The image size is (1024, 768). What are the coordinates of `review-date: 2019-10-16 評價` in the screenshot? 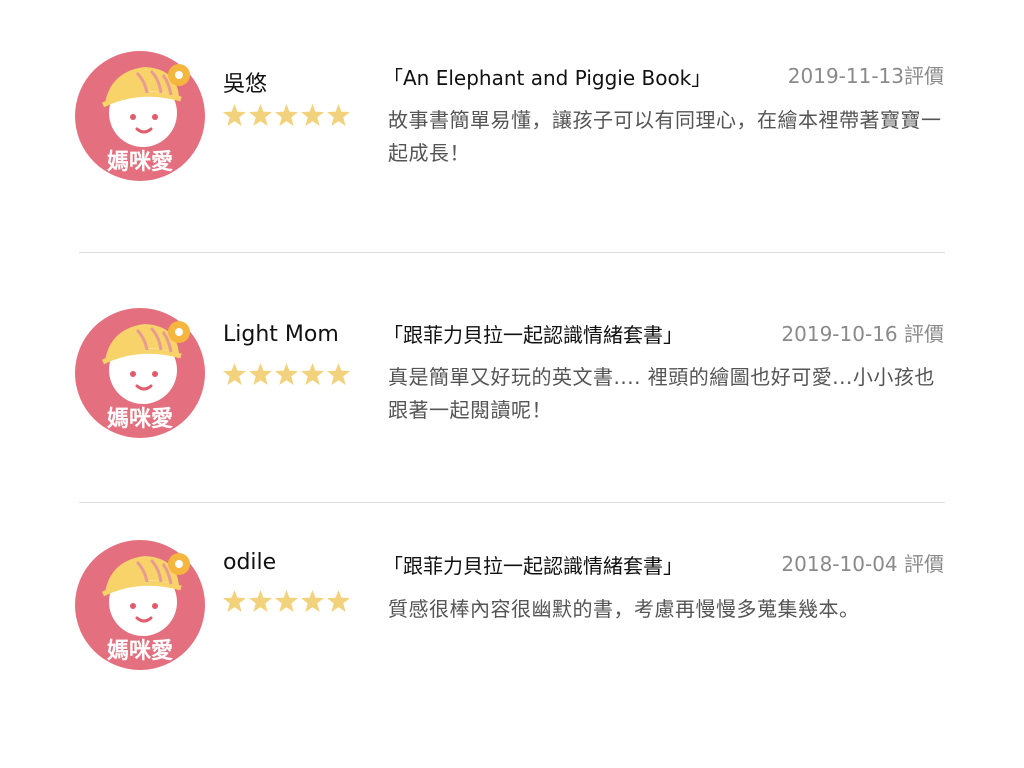 It's located at (862, 334).